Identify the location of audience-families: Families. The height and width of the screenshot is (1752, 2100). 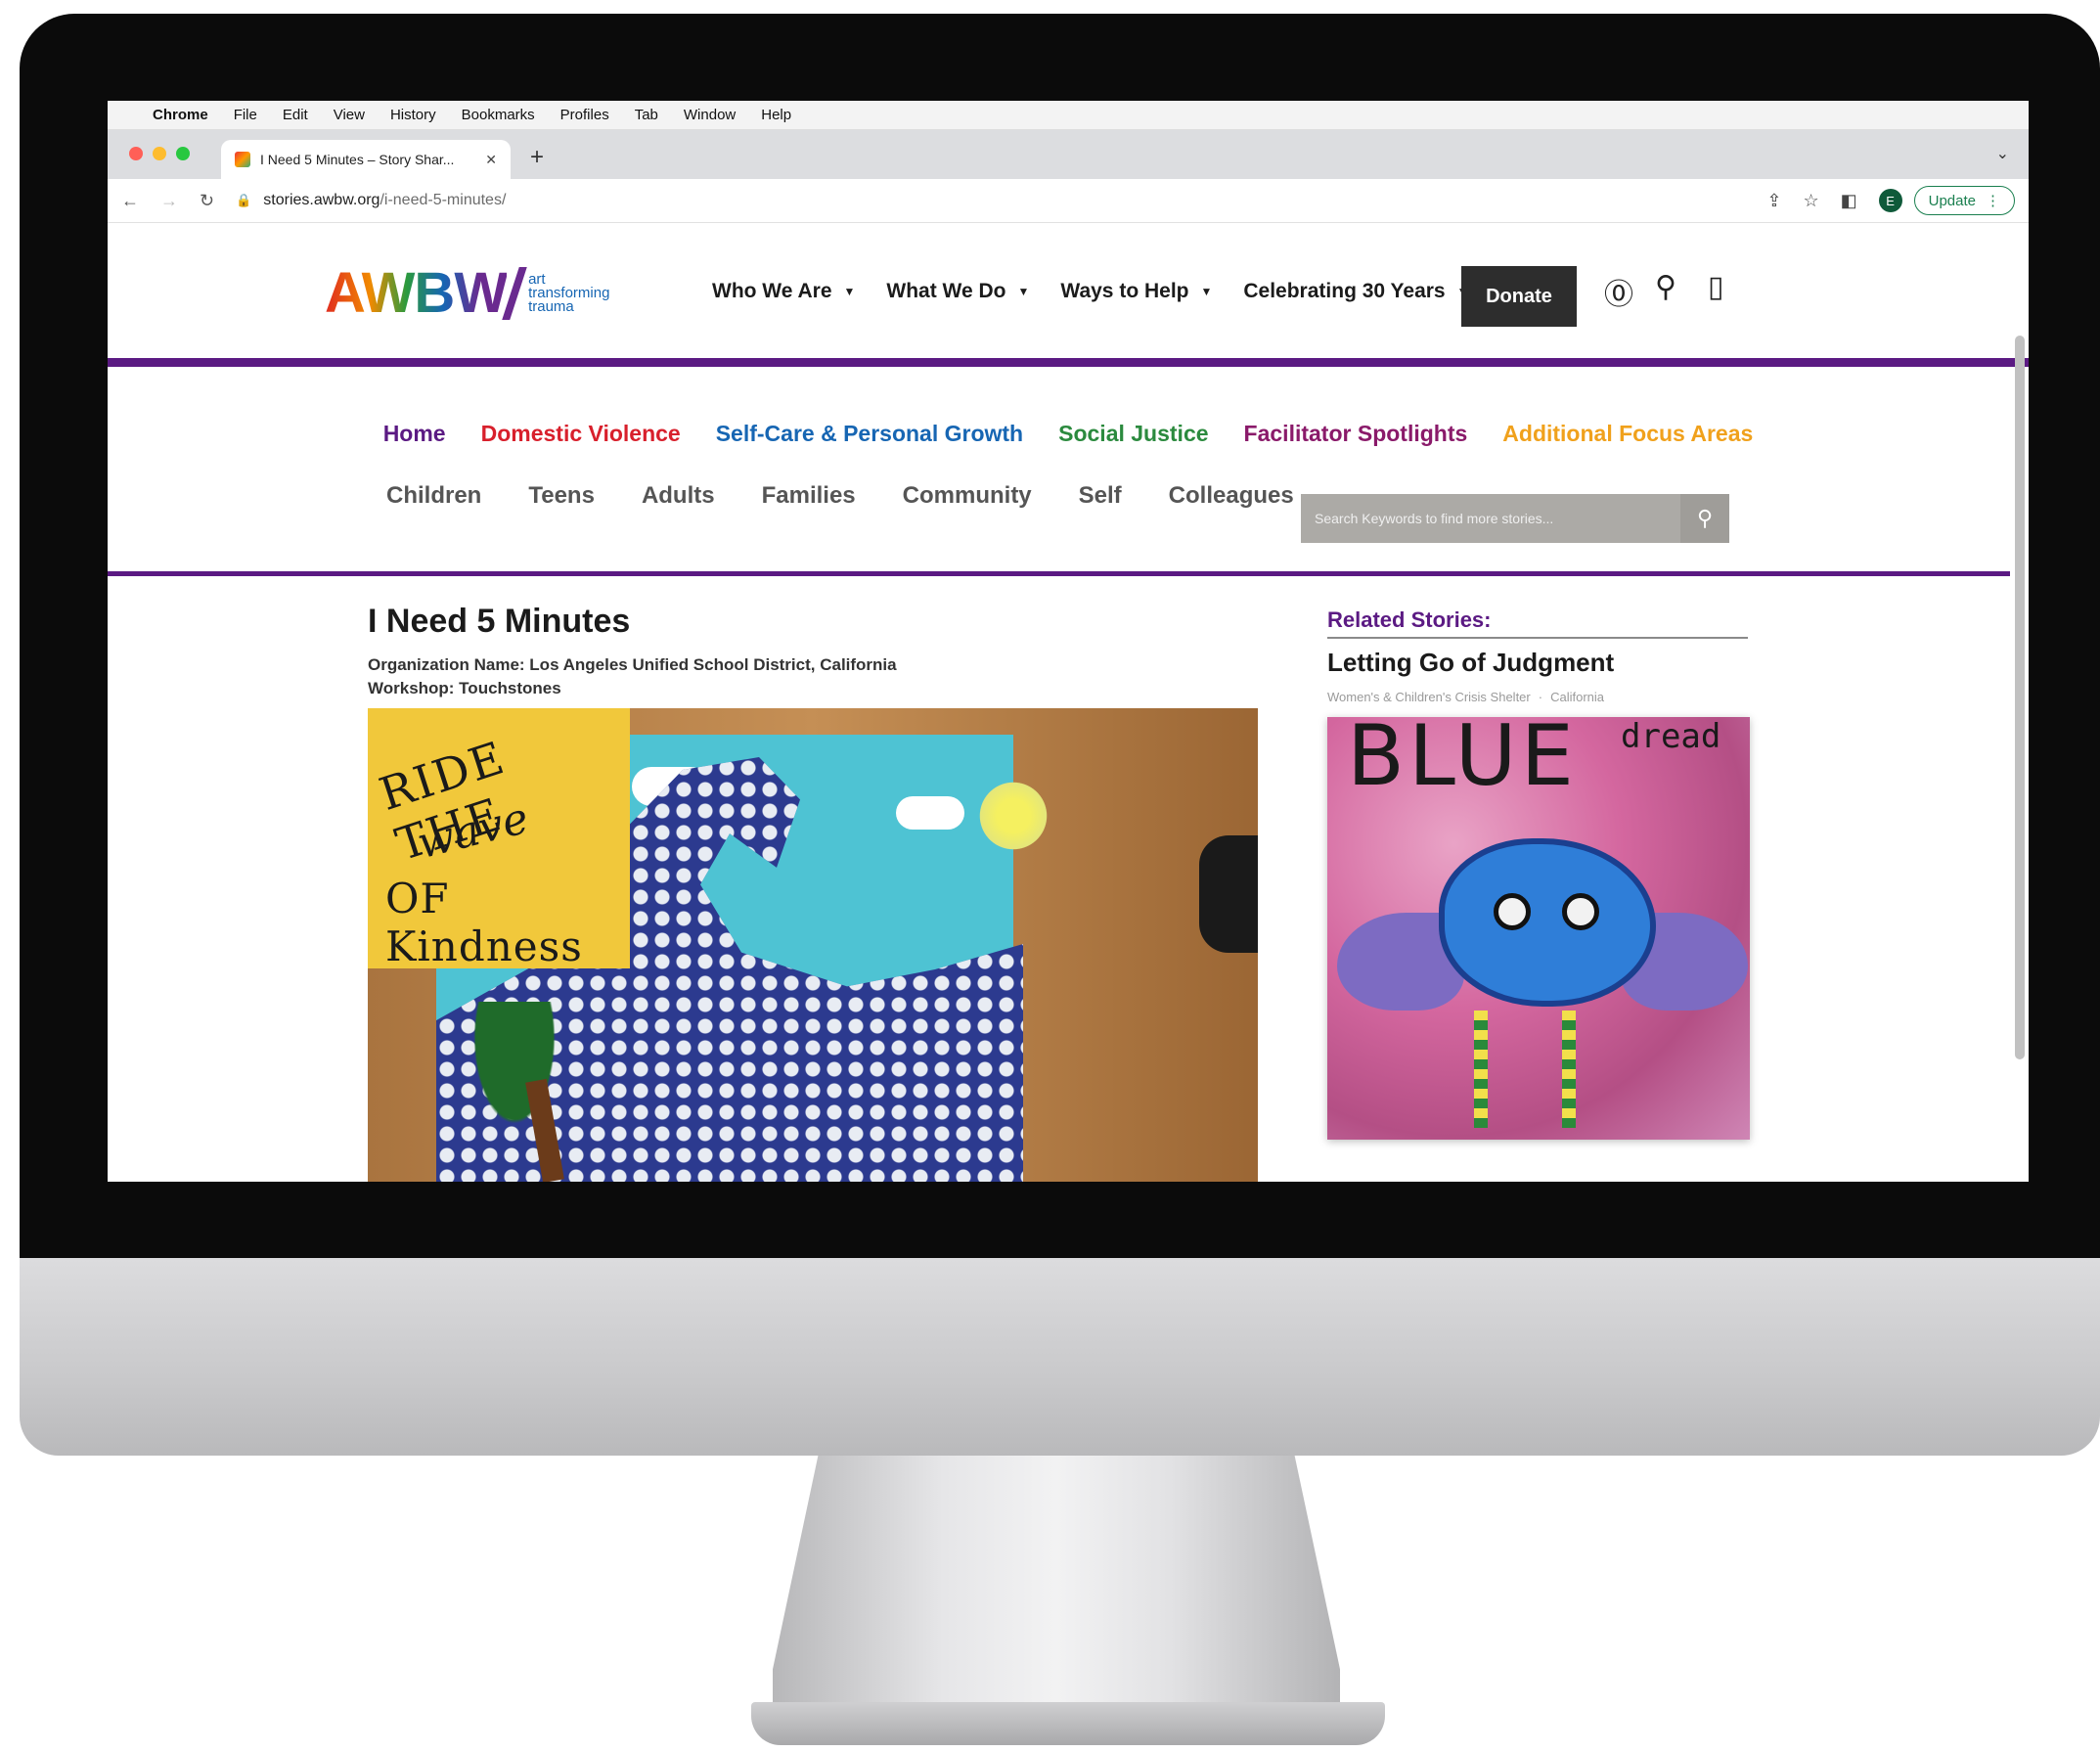
(809, 496).